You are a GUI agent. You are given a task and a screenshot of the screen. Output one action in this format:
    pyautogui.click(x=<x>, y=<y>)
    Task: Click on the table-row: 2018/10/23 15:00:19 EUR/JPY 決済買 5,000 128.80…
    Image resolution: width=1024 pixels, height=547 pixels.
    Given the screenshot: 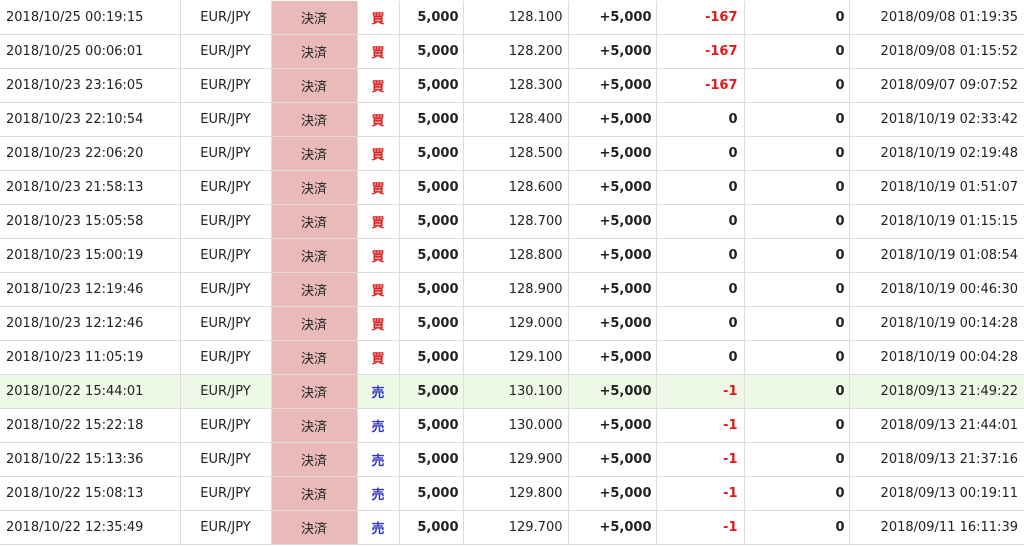 What is the action you would take?
    pyautogui.click(x=512, y=255)
    